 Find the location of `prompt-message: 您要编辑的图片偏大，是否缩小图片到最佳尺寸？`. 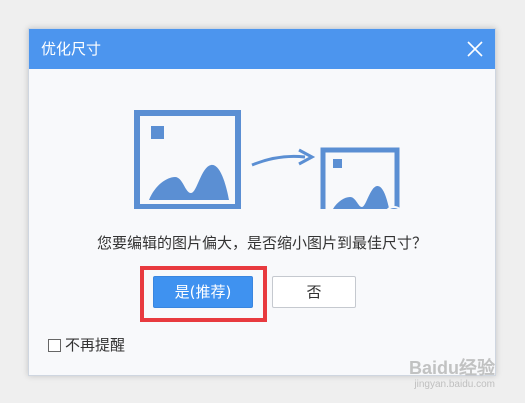

prompt-message: 您要编辑的图片偏大，是否缩小图片到最佳尺寸？ is located at coordinates (261, 243).